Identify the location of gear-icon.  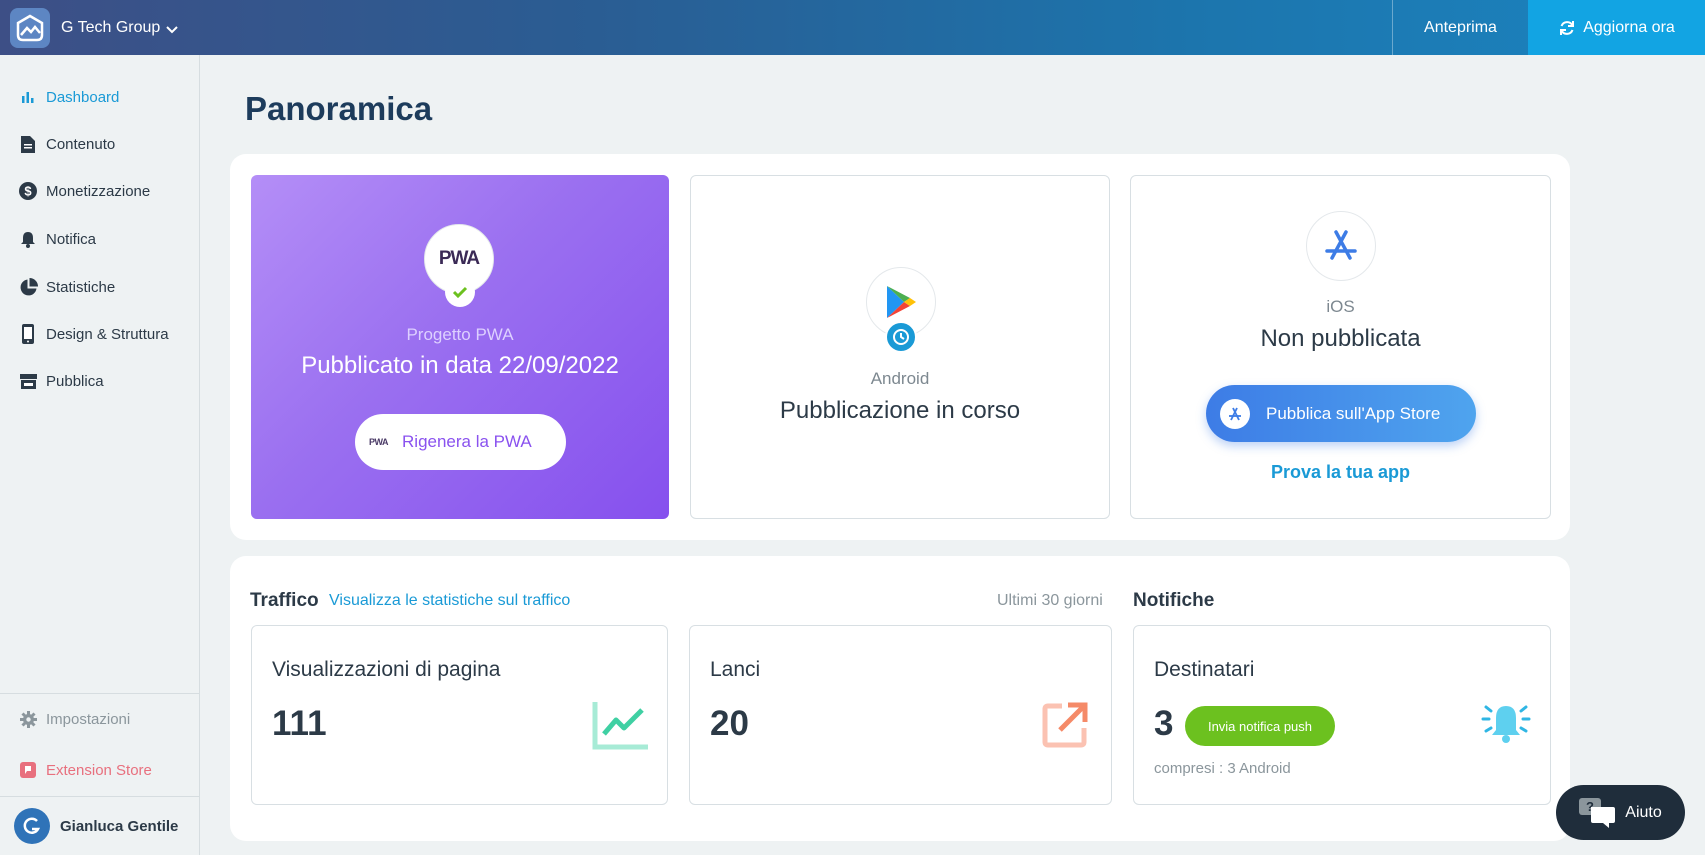
(28, 719).